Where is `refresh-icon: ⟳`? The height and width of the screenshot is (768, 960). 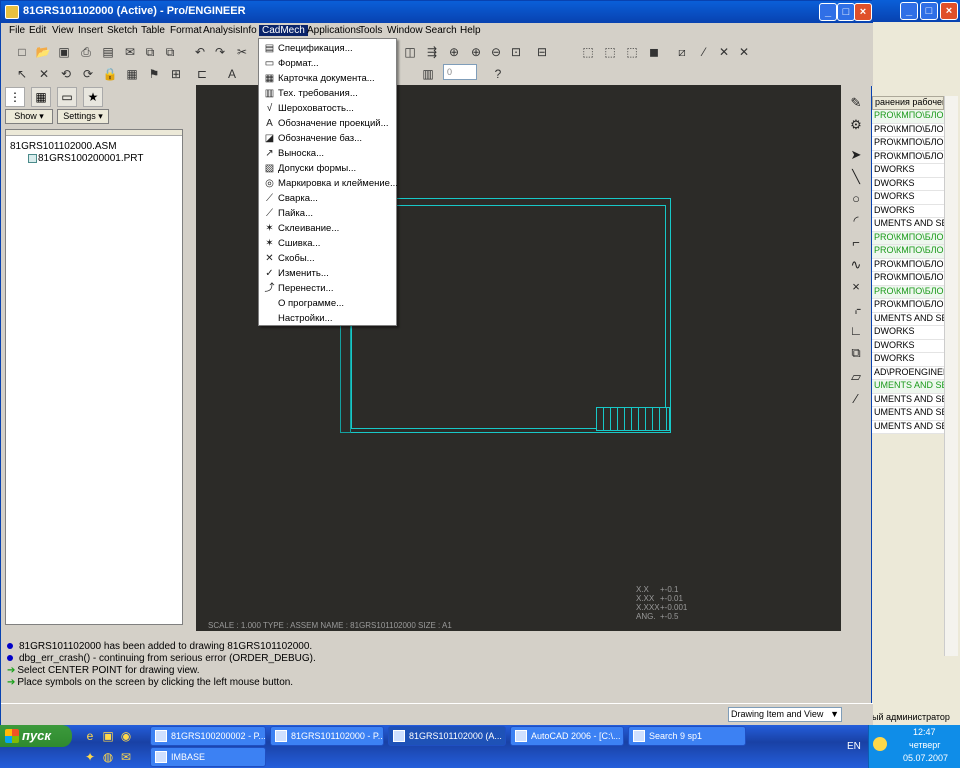 refresh-icon: ⟳ is located at coordinates (88, 74).